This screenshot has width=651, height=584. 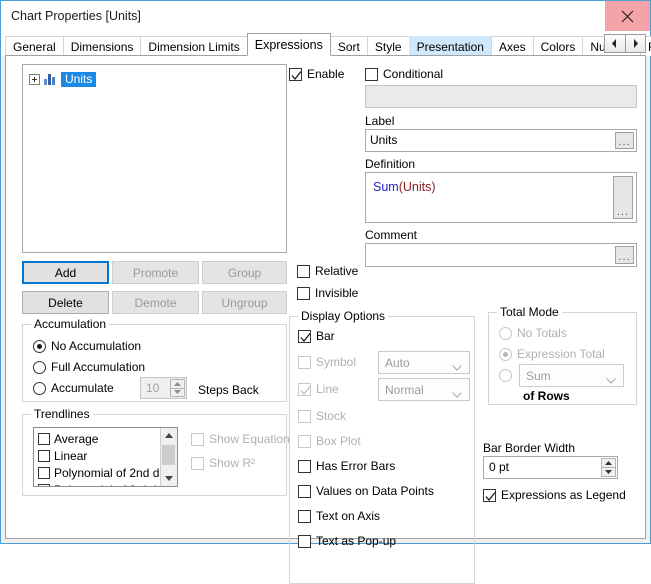 I want to click on checkbox-text-on-axis: Text on Axis, so click(x=339, y=516).